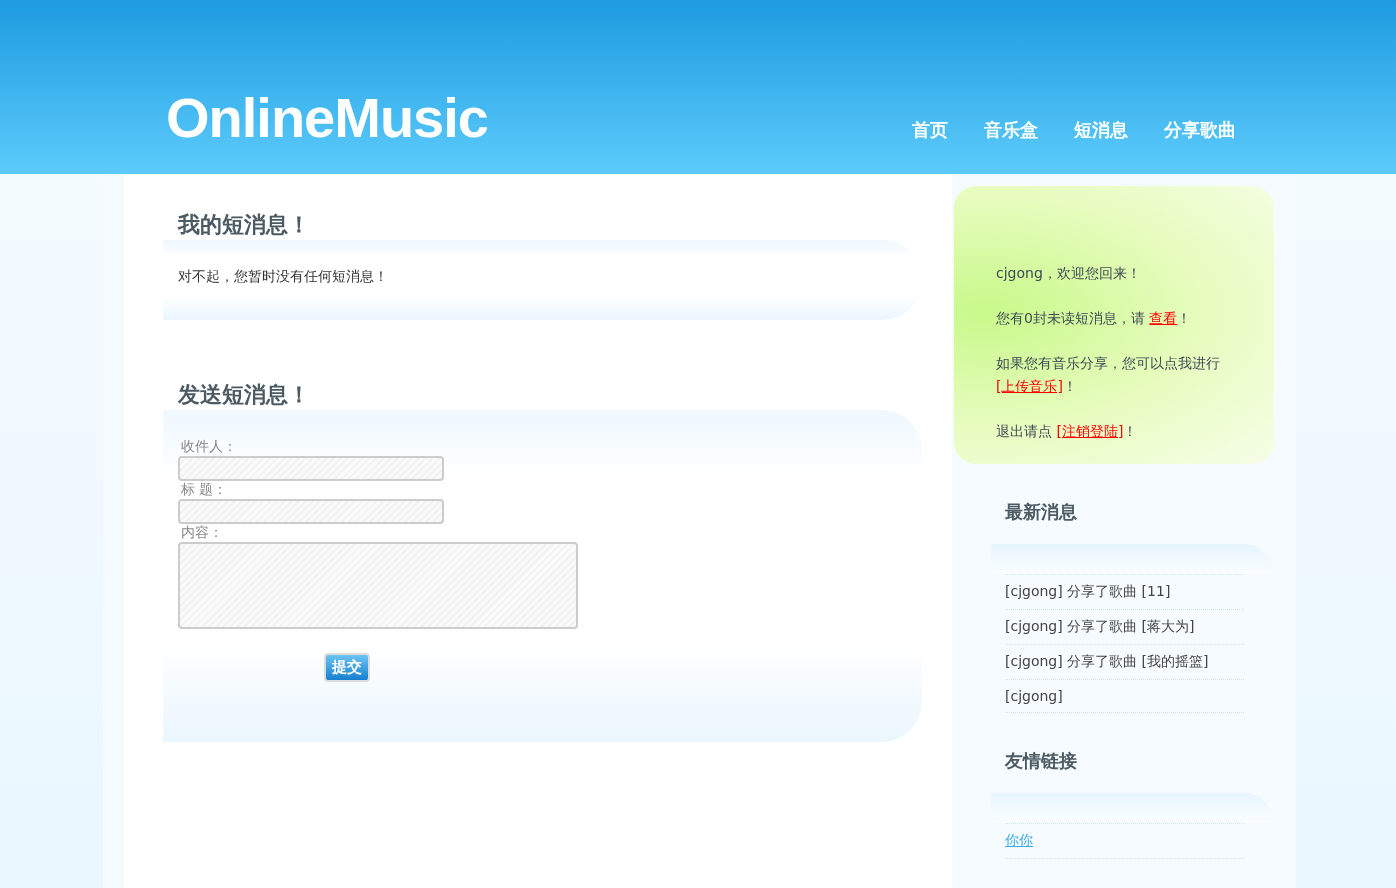 Image resolution: width=1396 pixels, height=888 pixels. What do you see at coordinates (930, 130) in the screenshot?
I see `nav-link: 首页` at bounding box center [930, 130].